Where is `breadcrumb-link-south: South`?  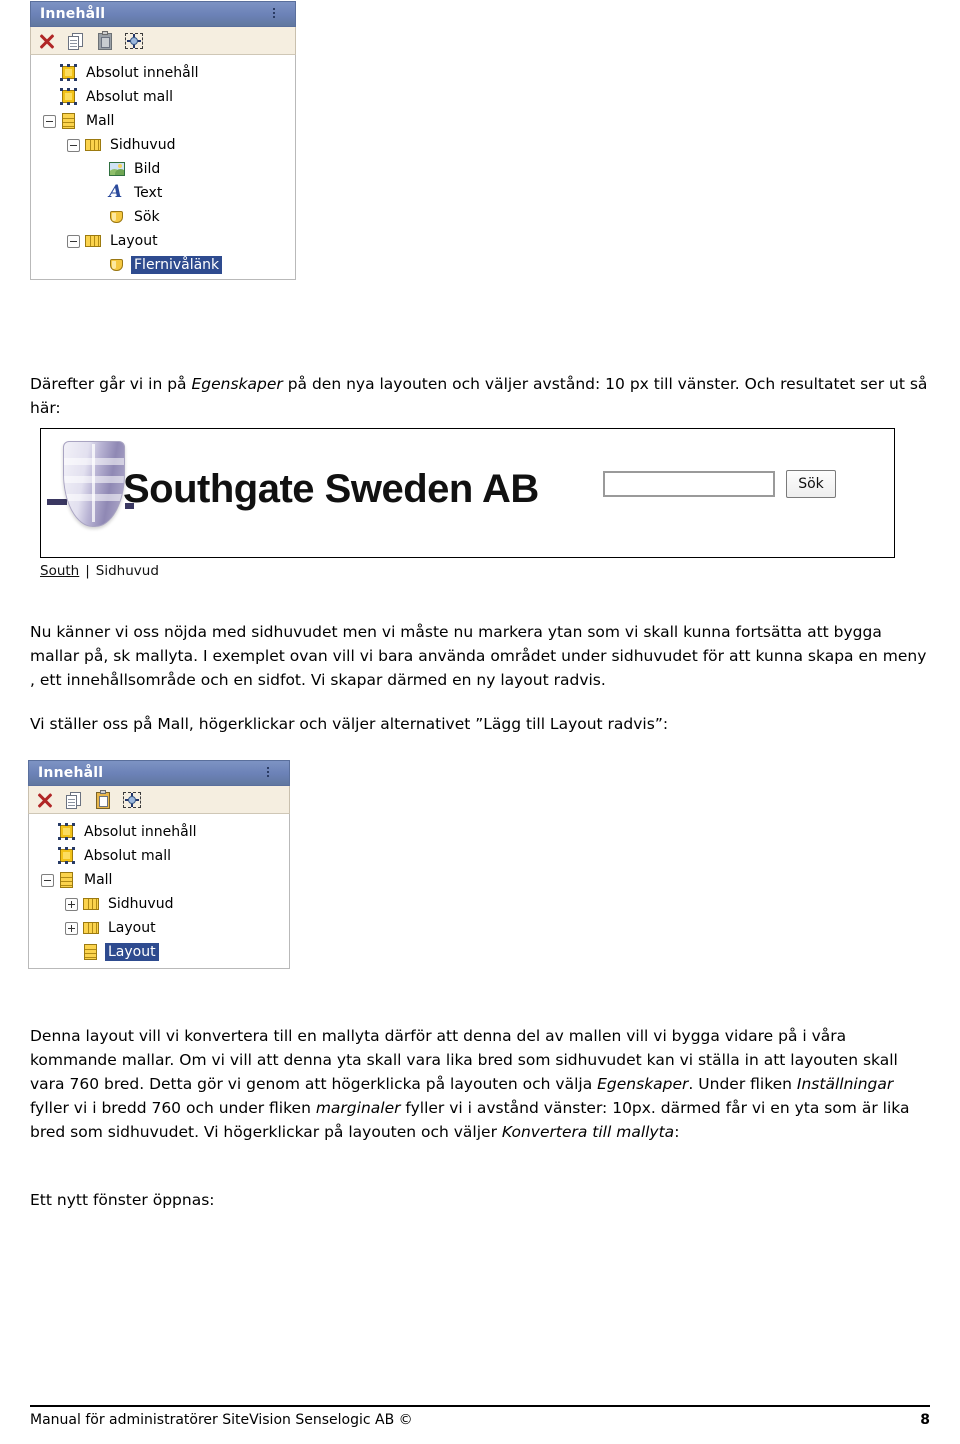
breadcrumb-link-south: South is located at coordinates (59, 571).